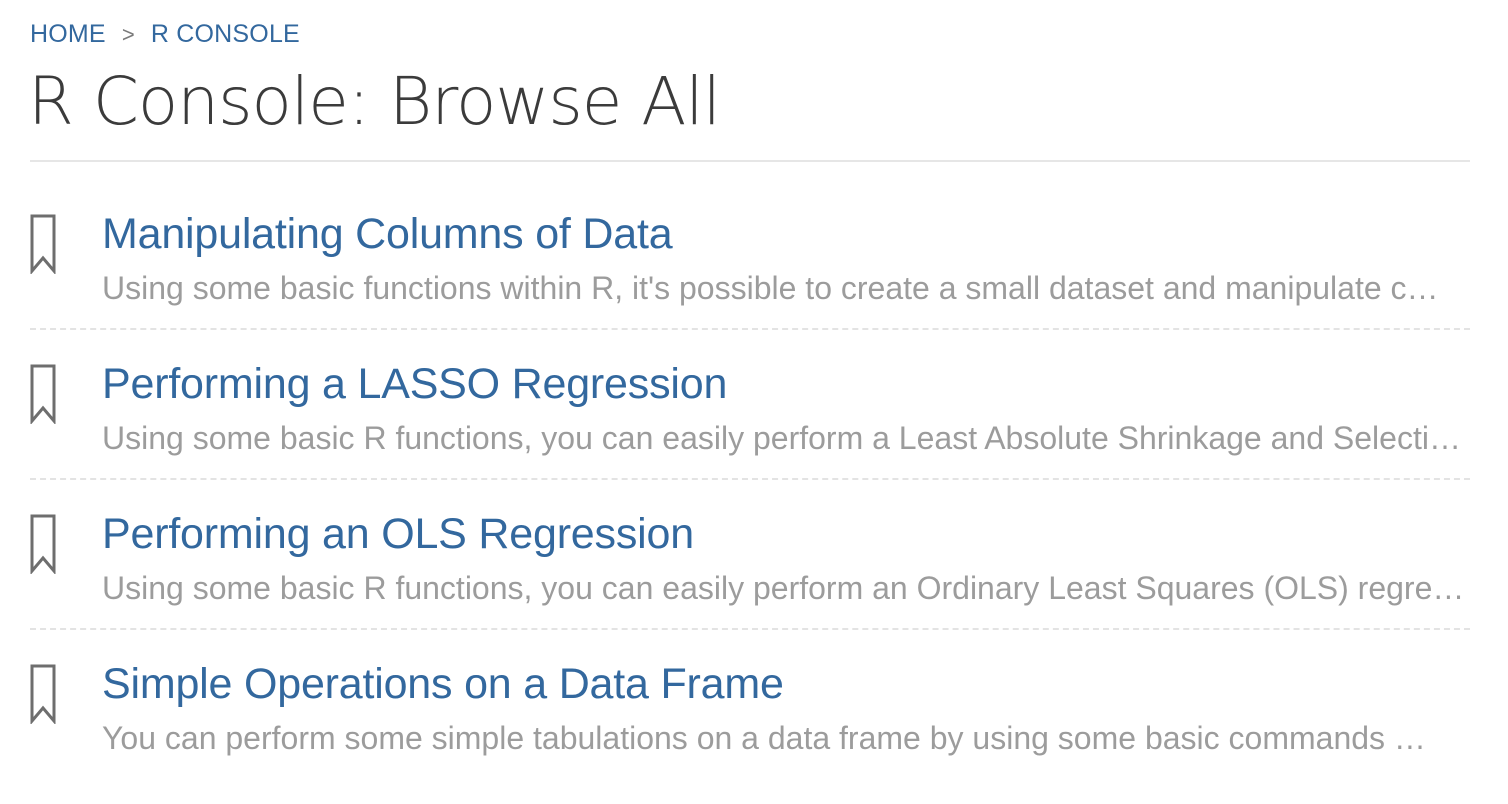  What do you see at coordinates (225, 34) in the screenshot?
I see `breadcrumb-current-link: R CONSOLE` at bounding box center [225, 34].